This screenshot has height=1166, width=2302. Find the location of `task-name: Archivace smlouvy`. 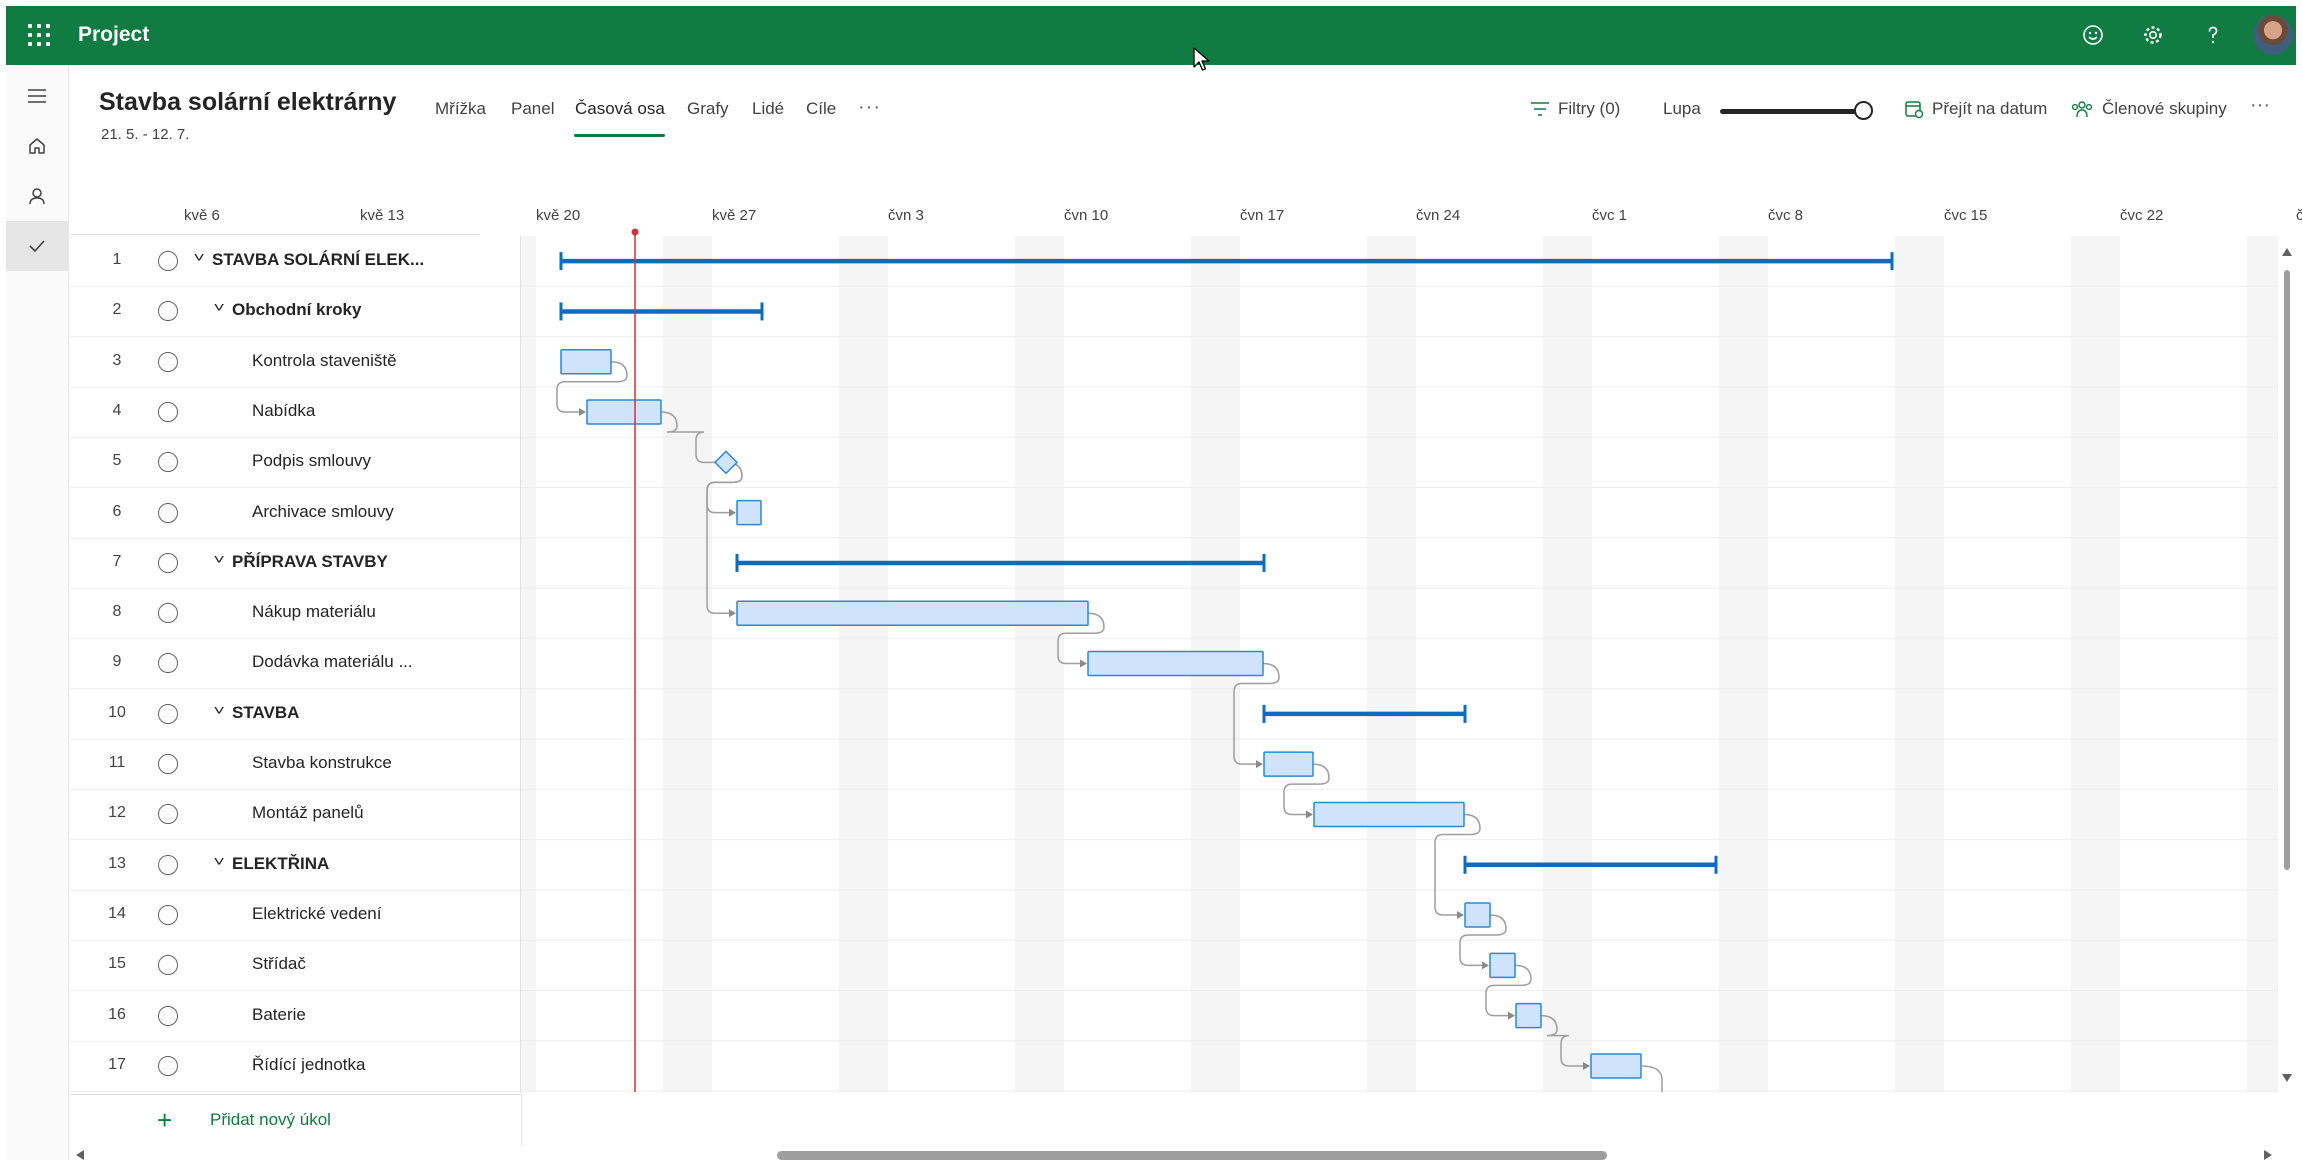

task-name: Archivace smlouvy is located at coordinates (323, 512).